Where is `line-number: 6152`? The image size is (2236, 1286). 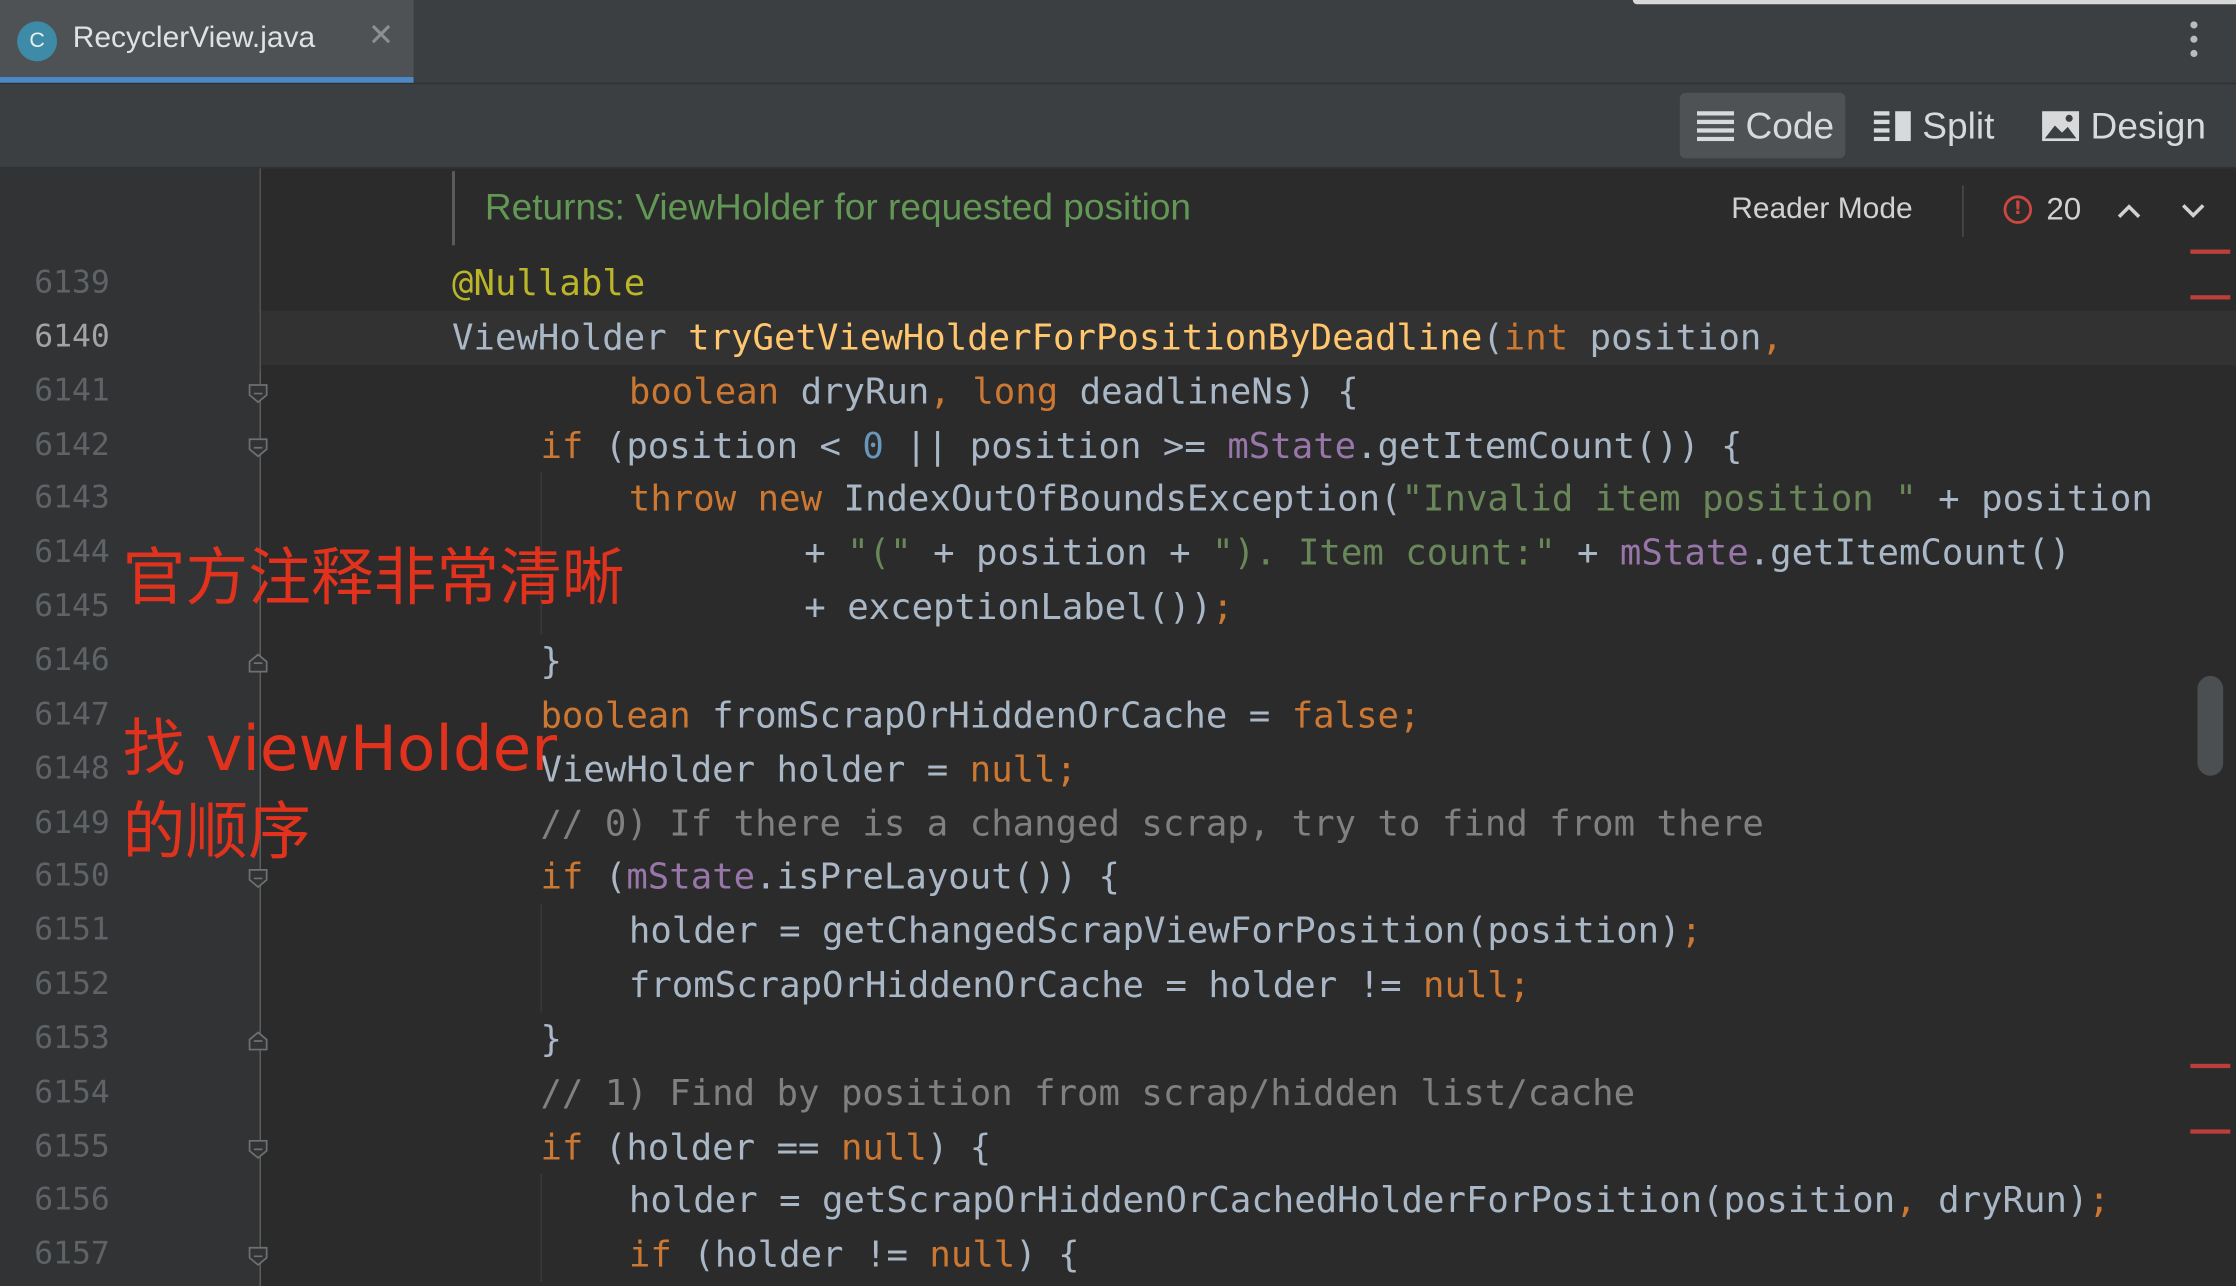
line-number: 6152 is located at coordinates (77, 985).